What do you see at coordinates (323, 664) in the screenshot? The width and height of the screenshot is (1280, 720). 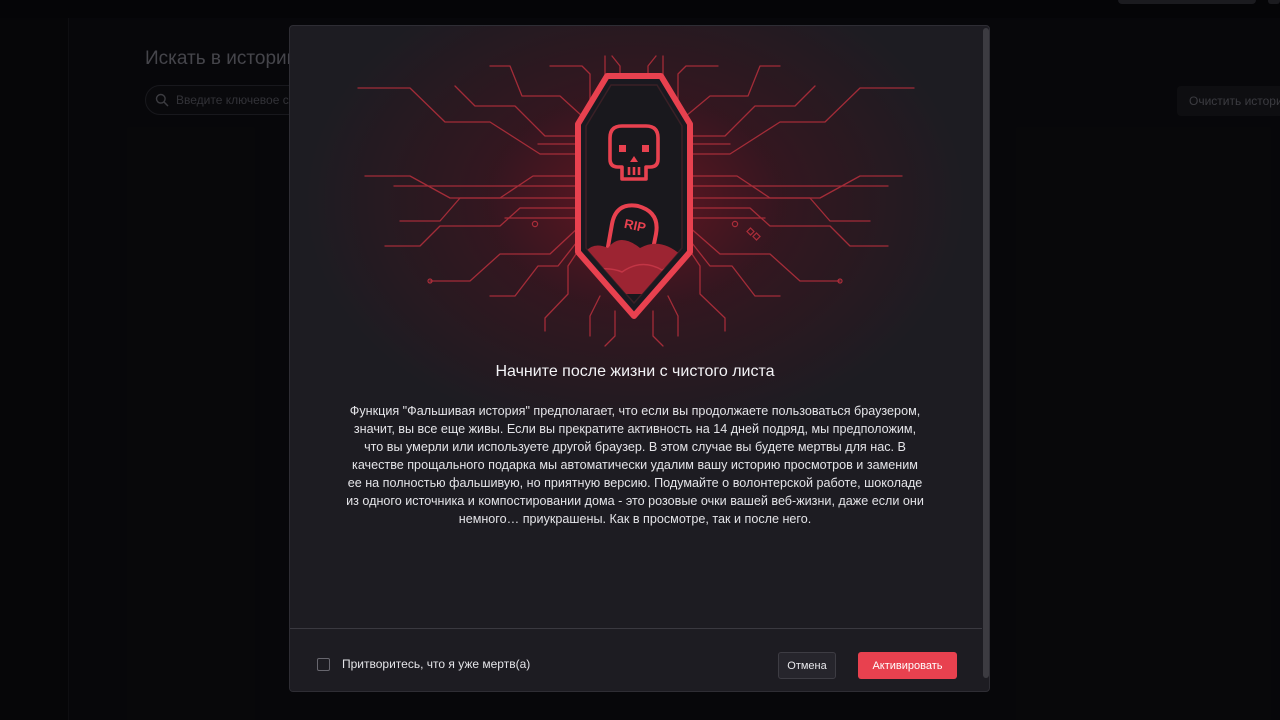 I see `pretend-dead-checkbox` at bounding box center [323, 664].